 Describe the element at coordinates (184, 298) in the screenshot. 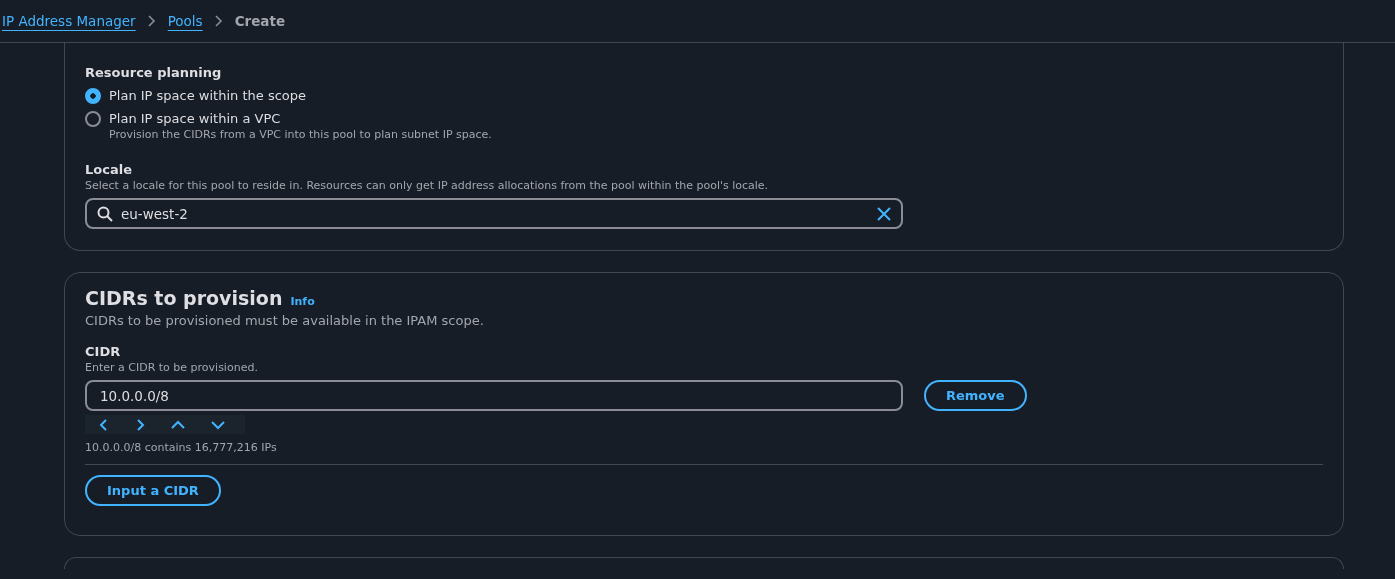

I see `section-title: CIDRs to provision` at that location.